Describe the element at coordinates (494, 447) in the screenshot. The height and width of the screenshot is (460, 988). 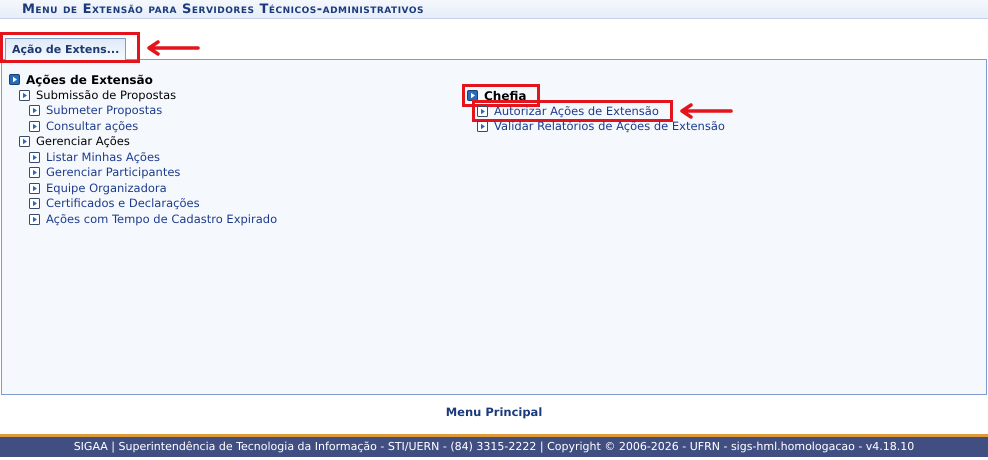
I see `status-text: SIGAA | Superintendência de Tecnologia da Informação - STI/UERN - (84) 3315-2222 | Copyright © 2006-2026 - UFRN - sigs-hml.homologacao - v4.18.10` at that location.